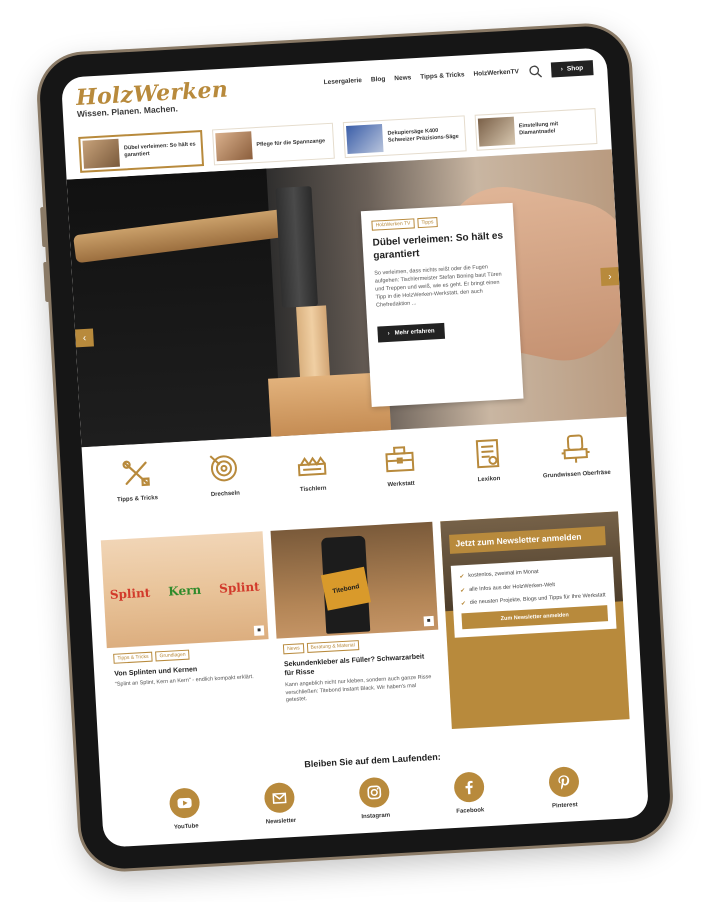 The height and width of the screenshot is (902, 708). I want to click on youtube-icon, so click(185, 803).